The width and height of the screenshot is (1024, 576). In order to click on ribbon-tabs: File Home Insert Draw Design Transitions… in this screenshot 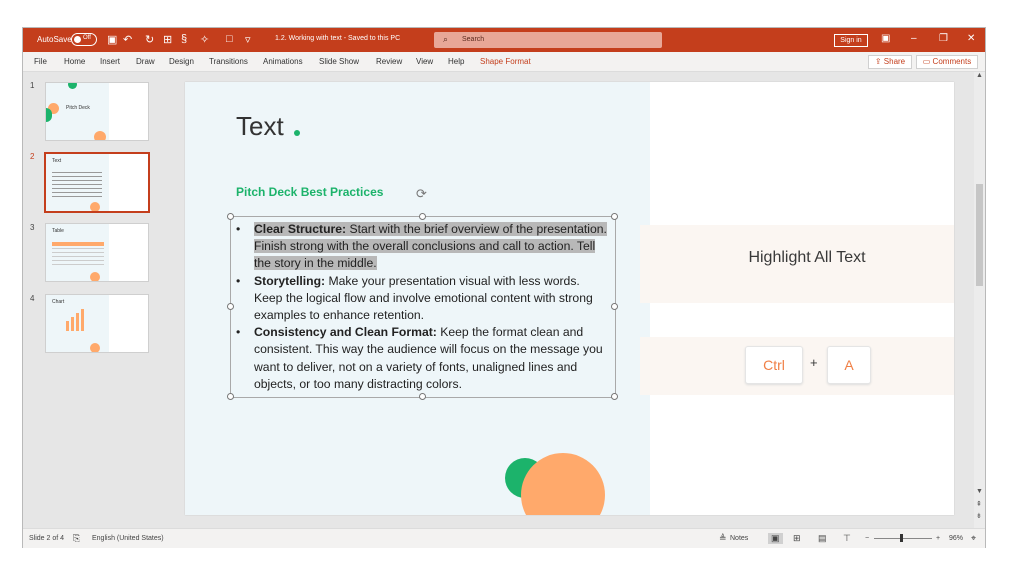, I will do `click(504, 62)`.